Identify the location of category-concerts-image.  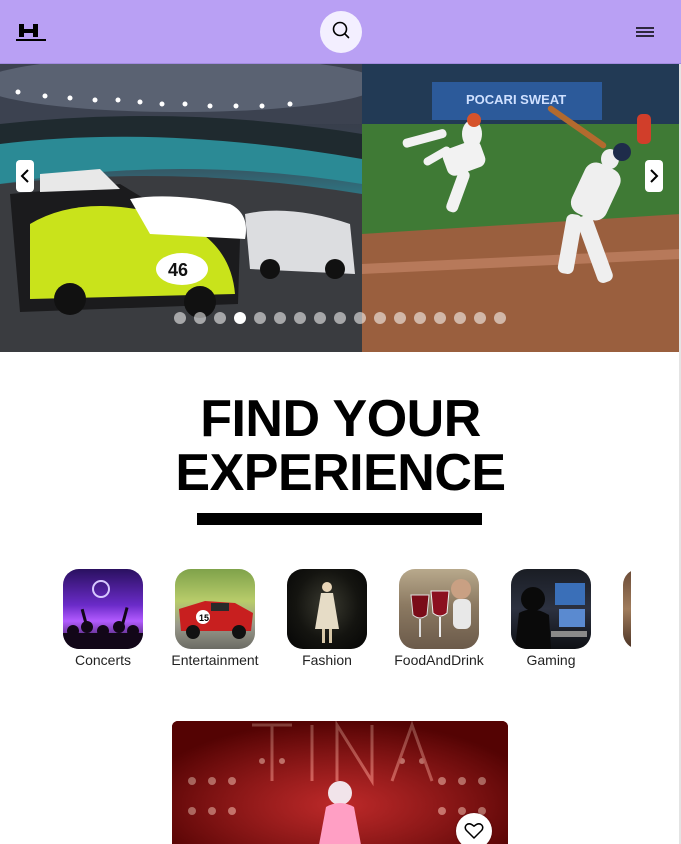
(103, 609).